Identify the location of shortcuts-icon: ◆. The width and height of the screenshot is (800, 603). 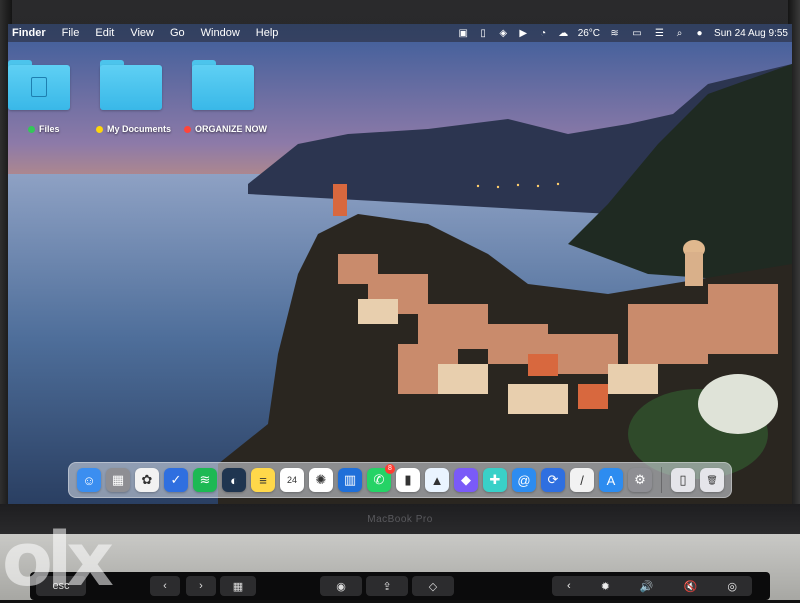
(466, 480).